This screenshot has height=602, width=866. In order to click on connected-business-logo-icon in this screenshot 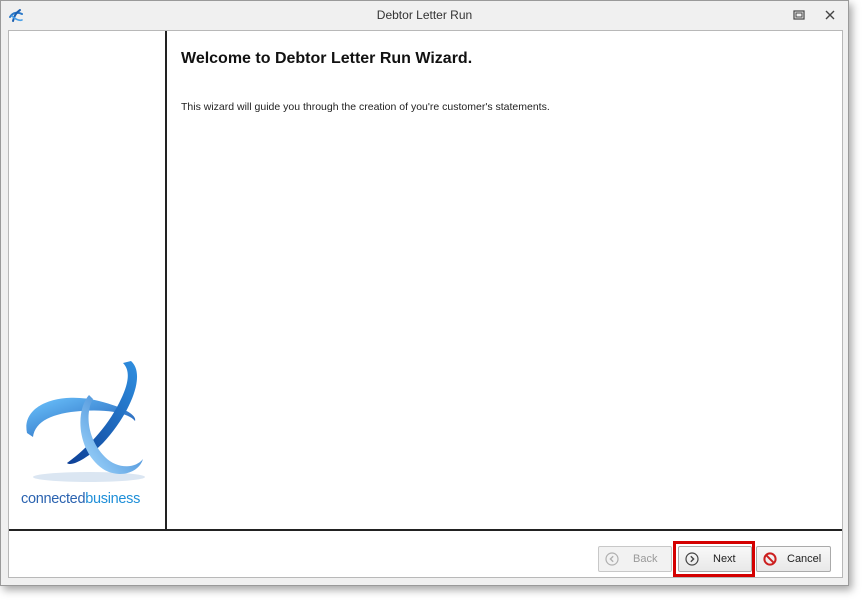, I will do `click(85, 421)`.